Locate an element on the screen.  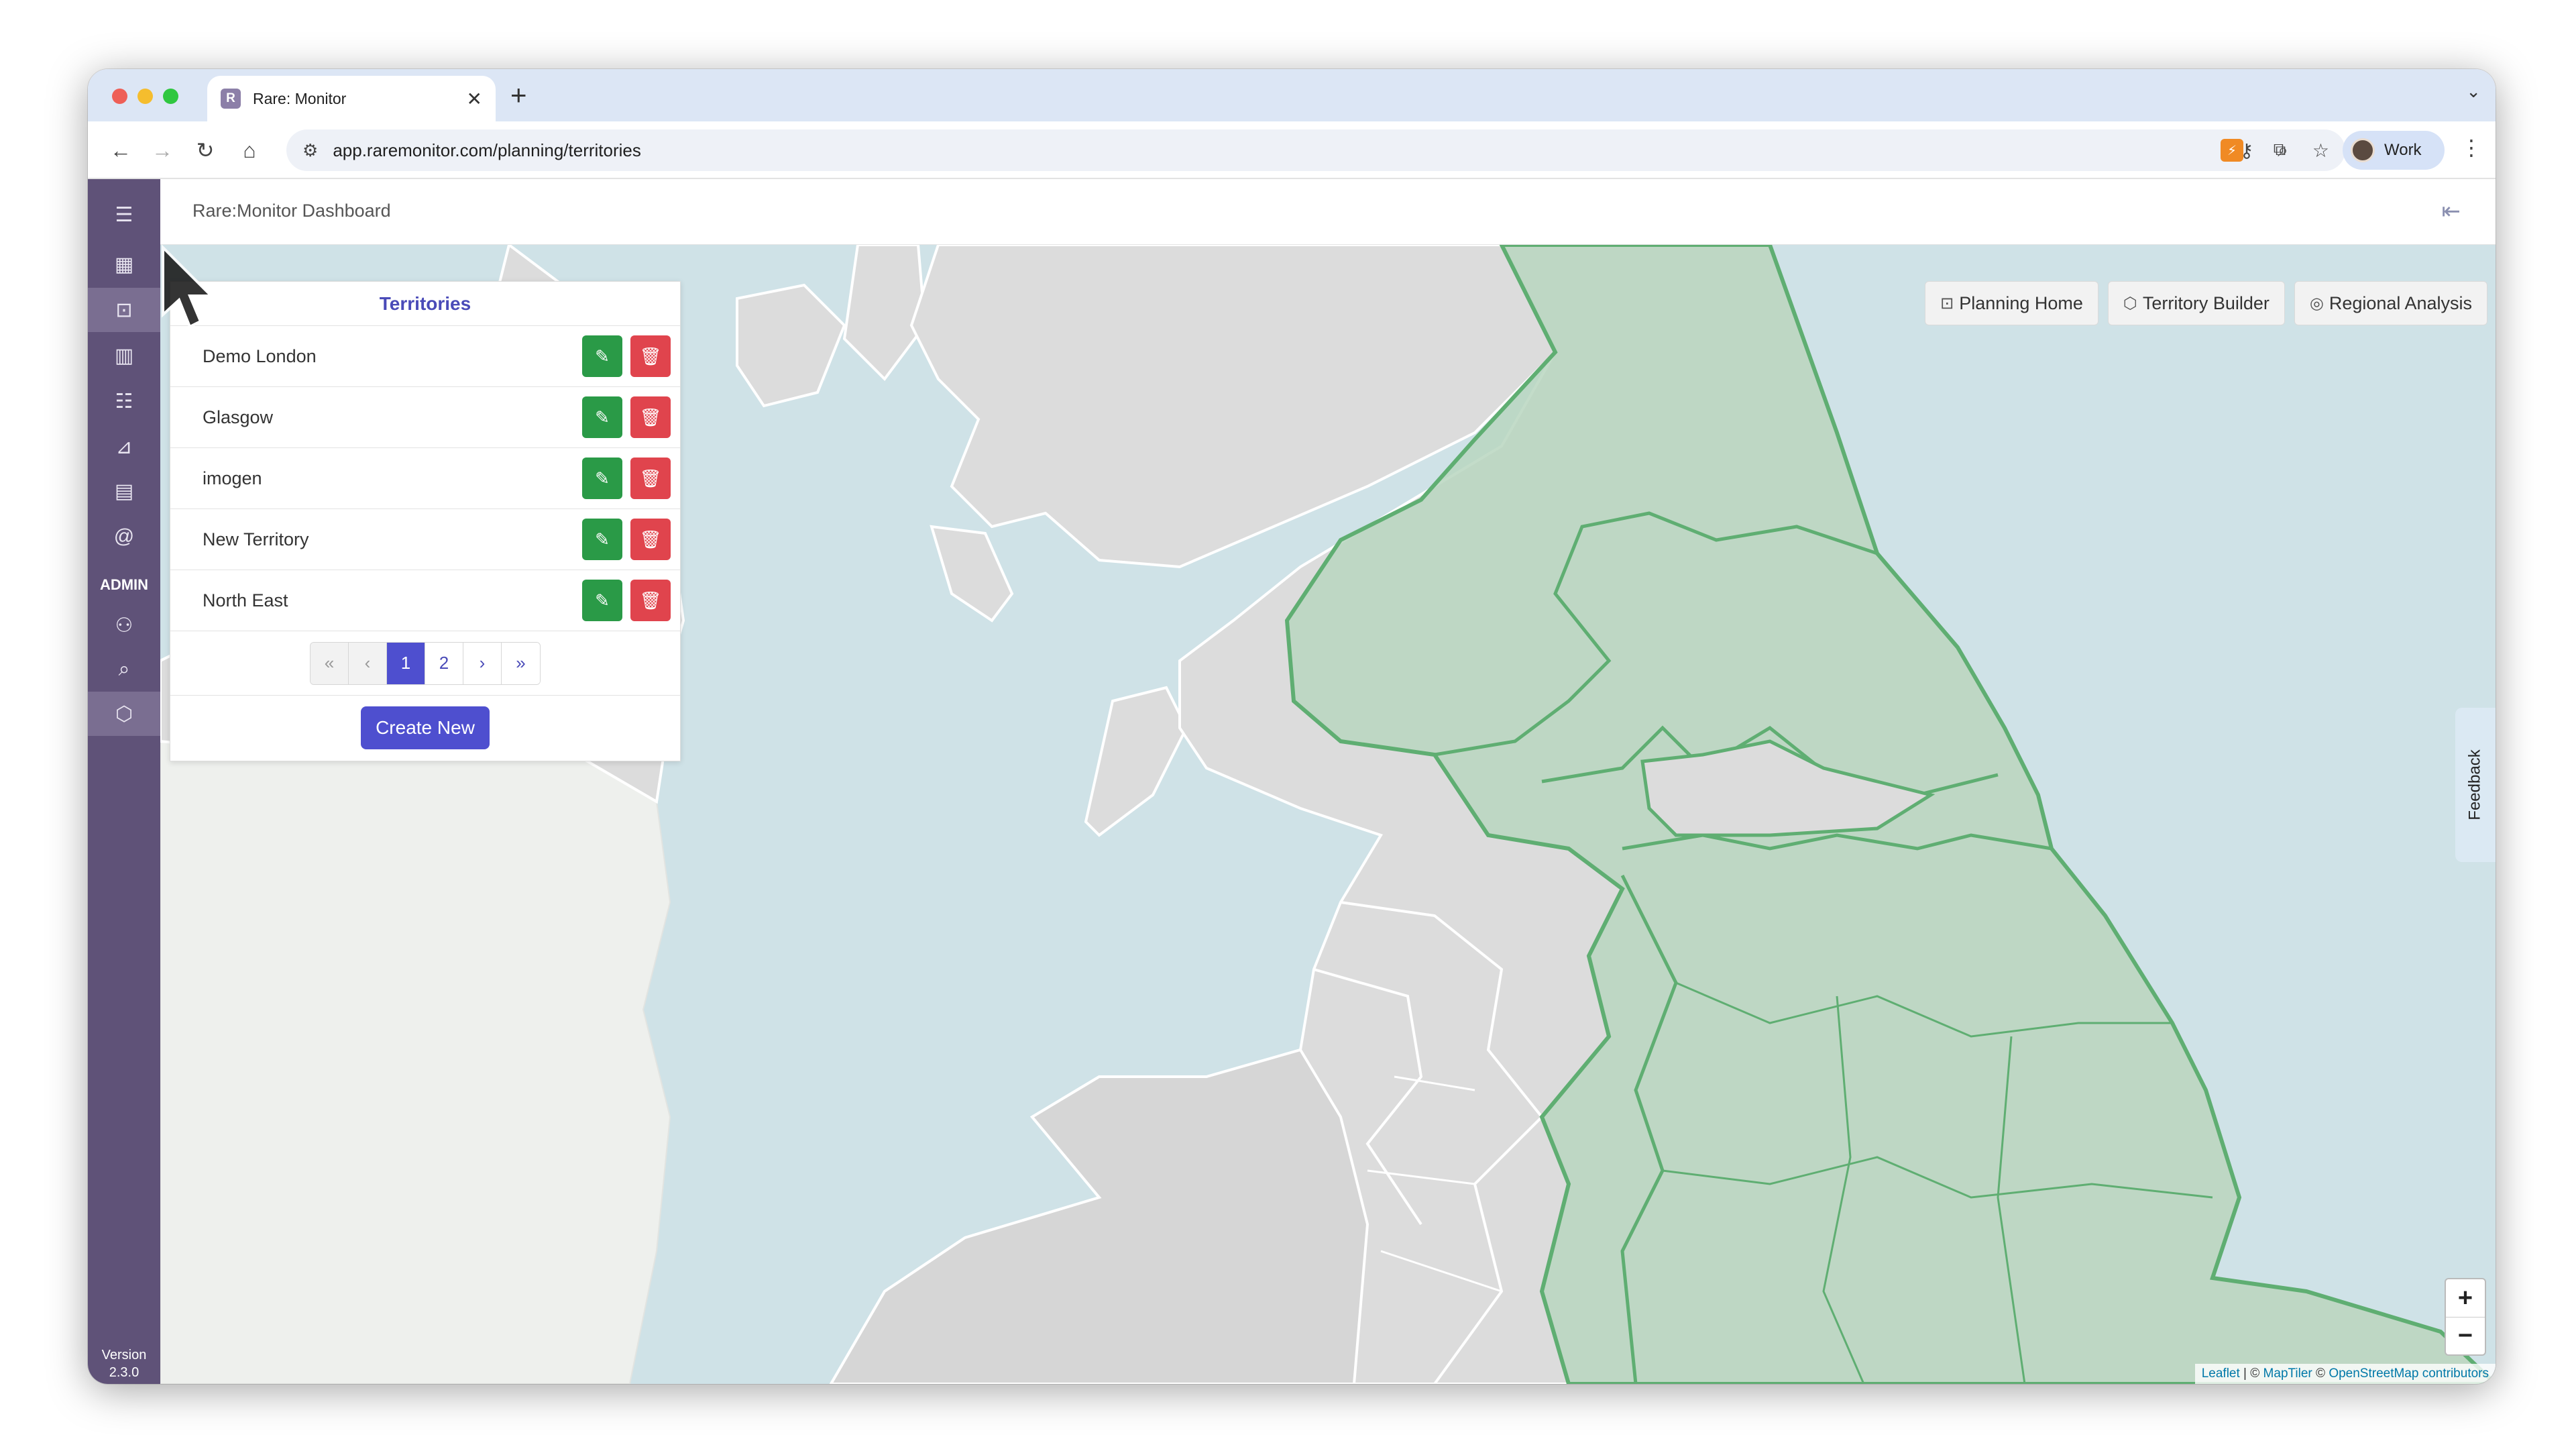
sidebar-item-chart-icon: ▥ is located at coordinates (124, 355).